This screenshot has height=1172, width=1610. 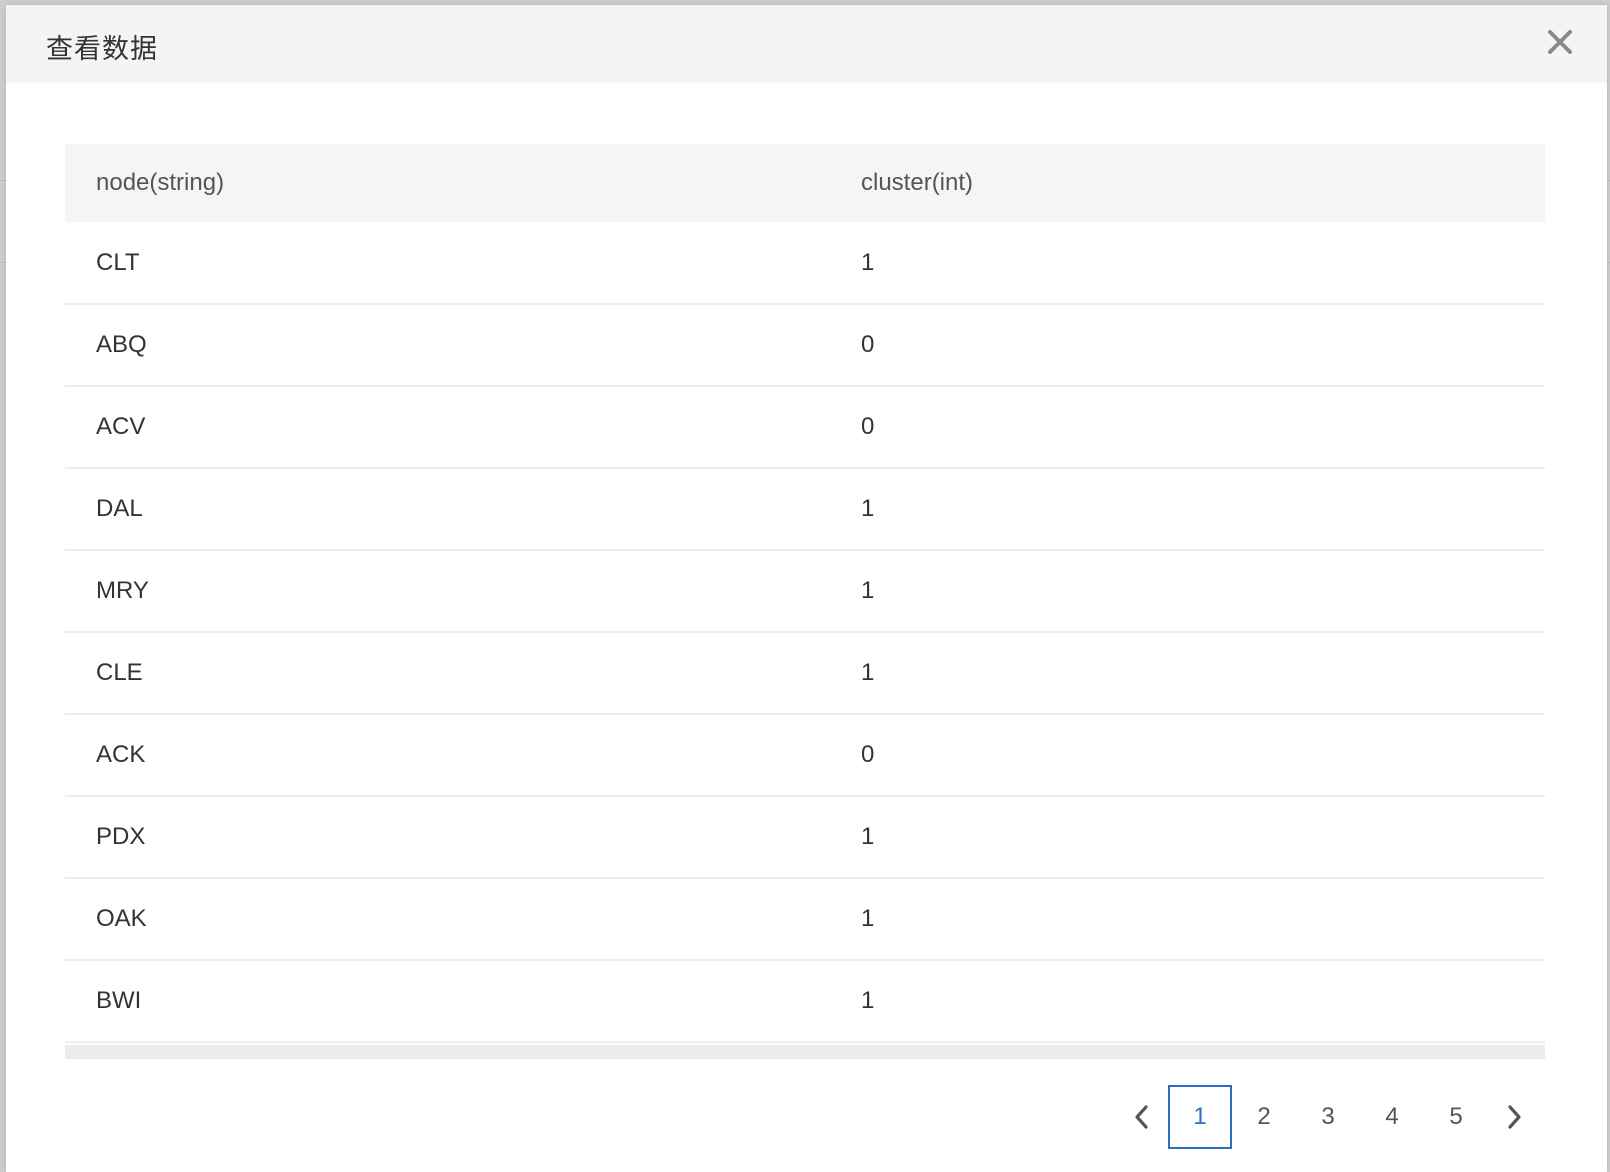 I want to click on pagination: 1 2 3 4 5, so click(x=1328, y=1117).